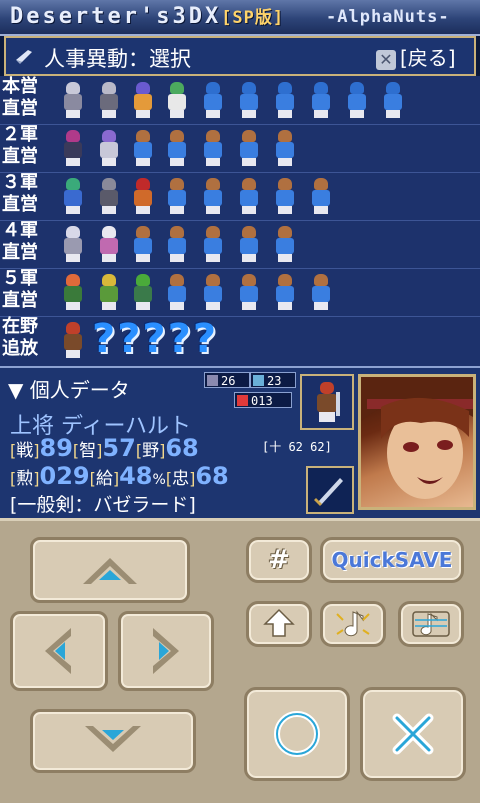 This screenshot has height=803, width=480. Describe the element at coordinates (103, 505) in the screenshot. I see `weapon-name: [一般剣：バゼラード]` at that location.